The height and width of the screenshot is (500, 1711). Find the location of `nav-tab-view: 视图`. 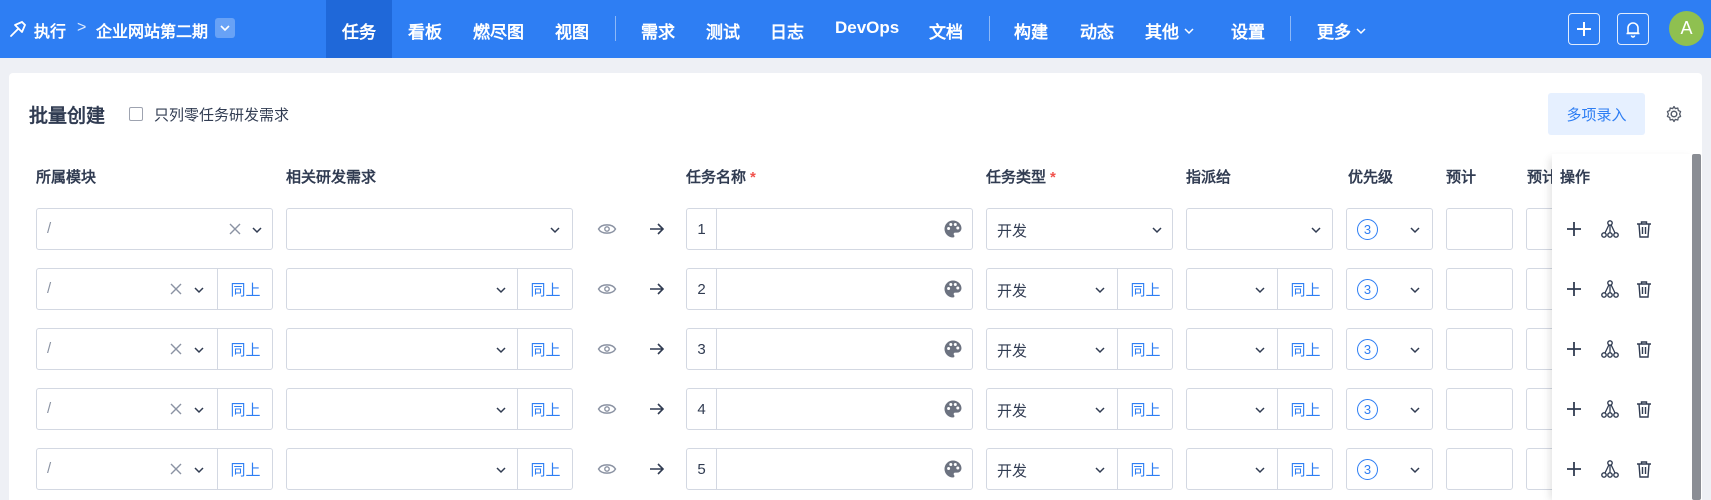

nav-tab-view: 视图 is located at coordinates (572, 30).